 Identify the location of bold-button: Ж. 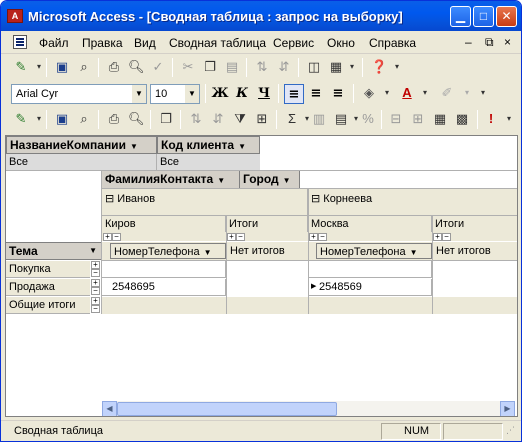
(220, 94).